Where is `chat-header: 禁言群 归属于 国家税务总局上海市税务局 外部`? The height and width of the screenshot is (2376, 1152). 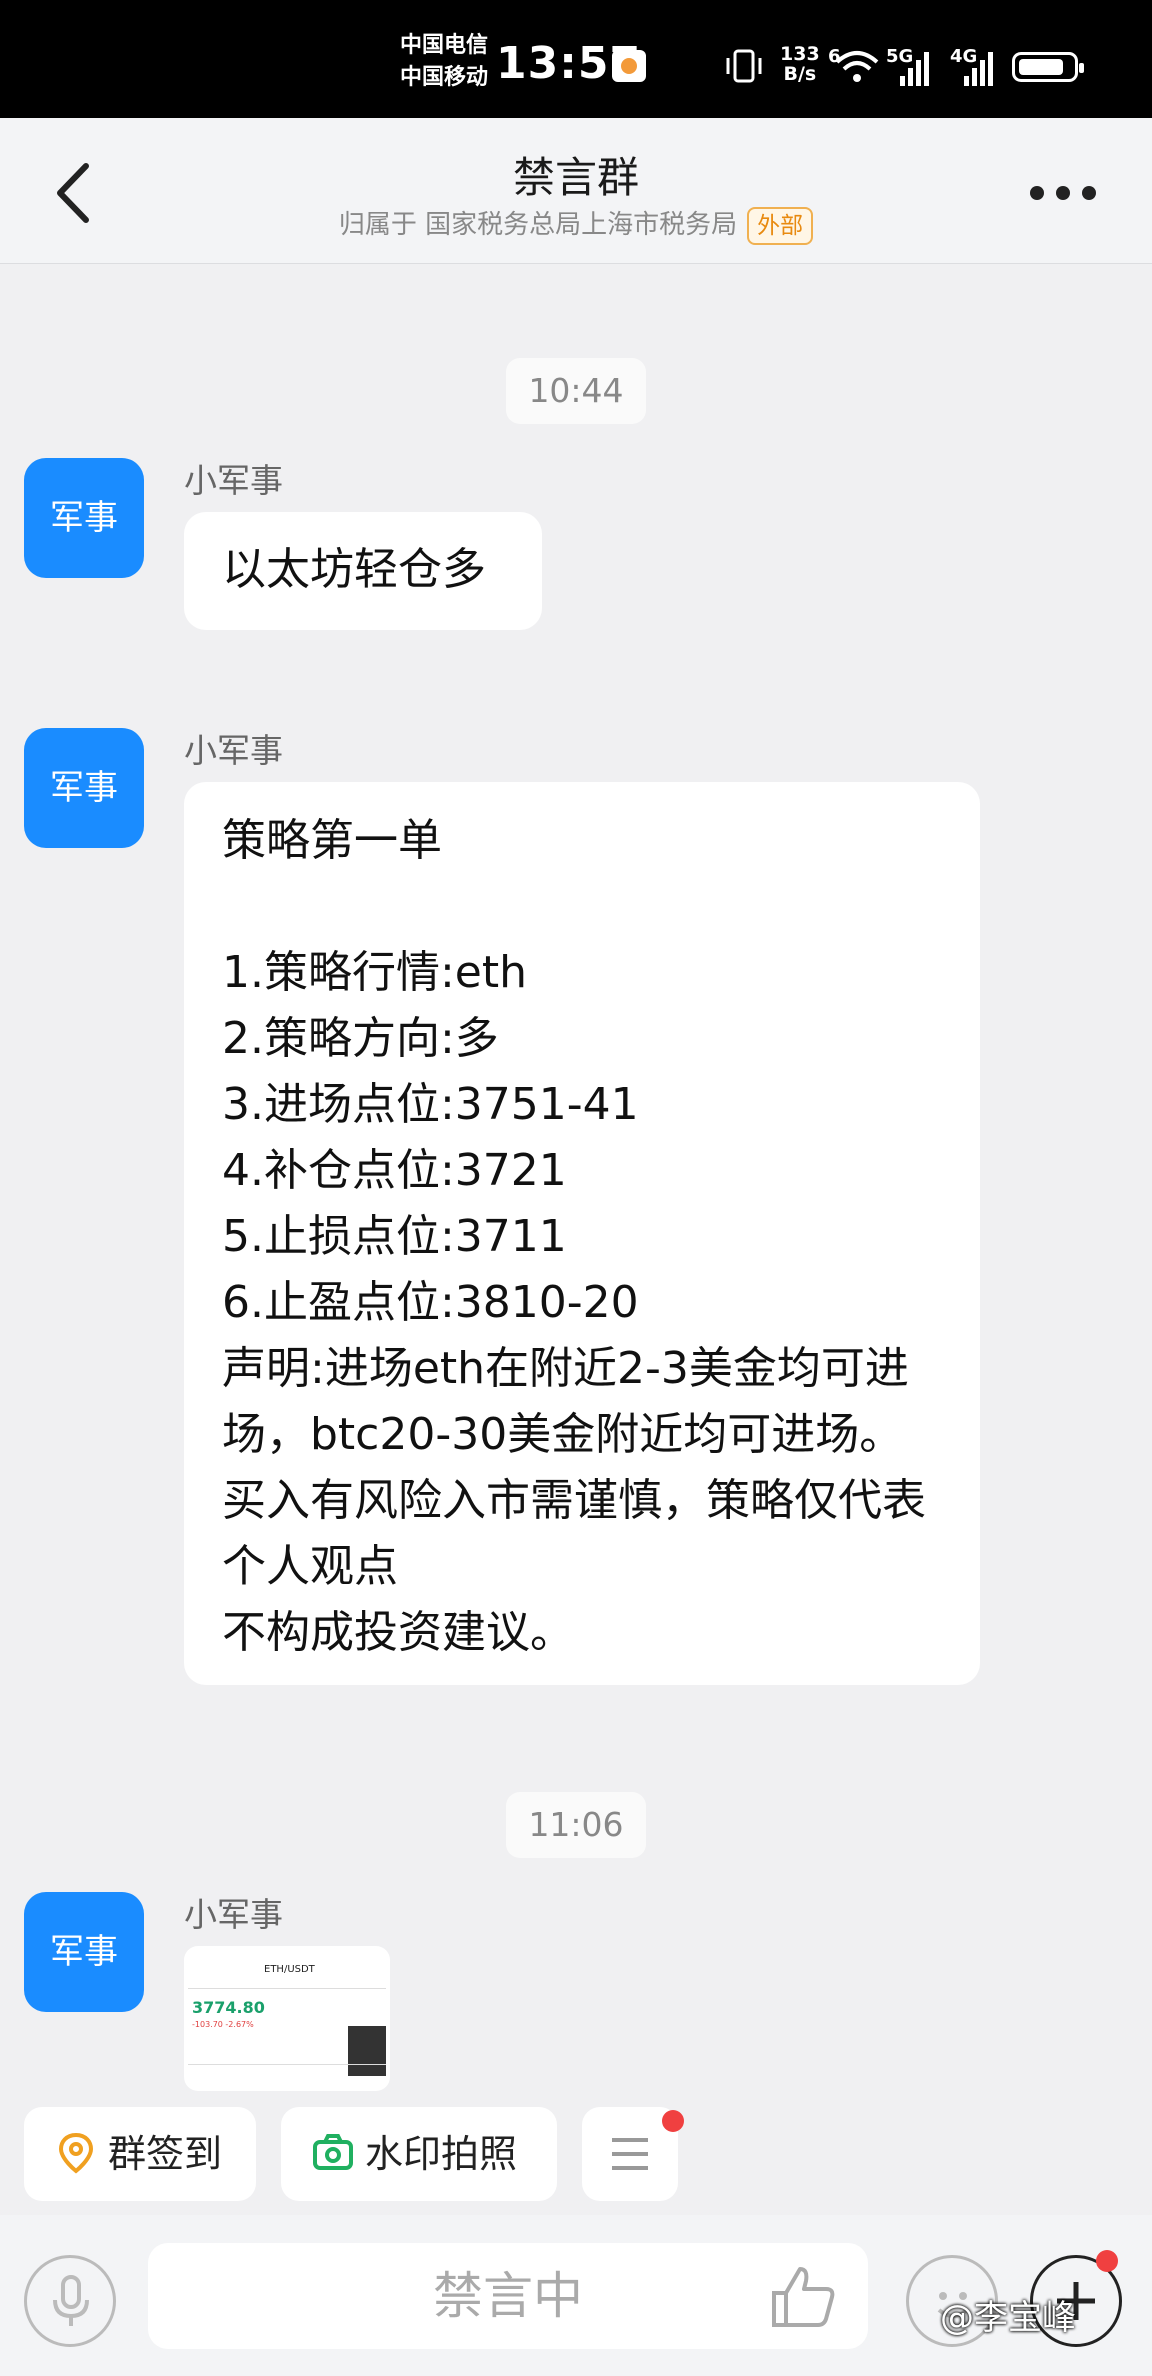 chat-header: 禁言群 归属于 国家税务总局上海市税务局 外部 is located at coordinates (576, 191).